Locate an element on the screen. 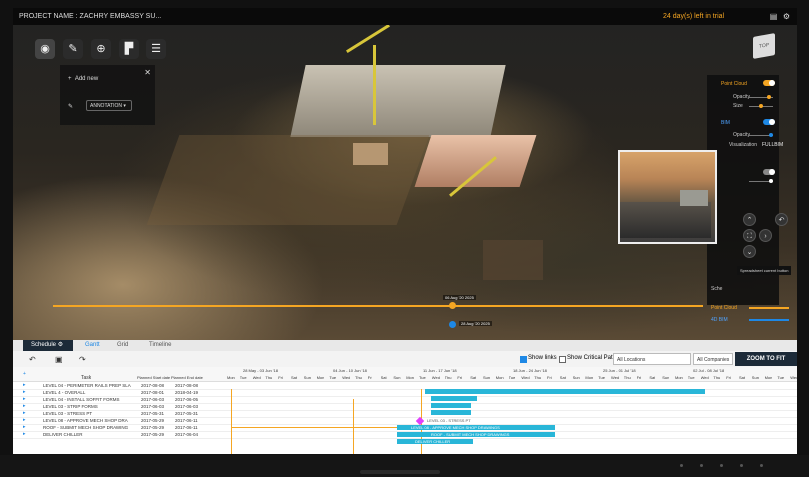 This screenshot has height=477, width=809. nav-down-icon: ⌄ is located at coordinates (749, 251).